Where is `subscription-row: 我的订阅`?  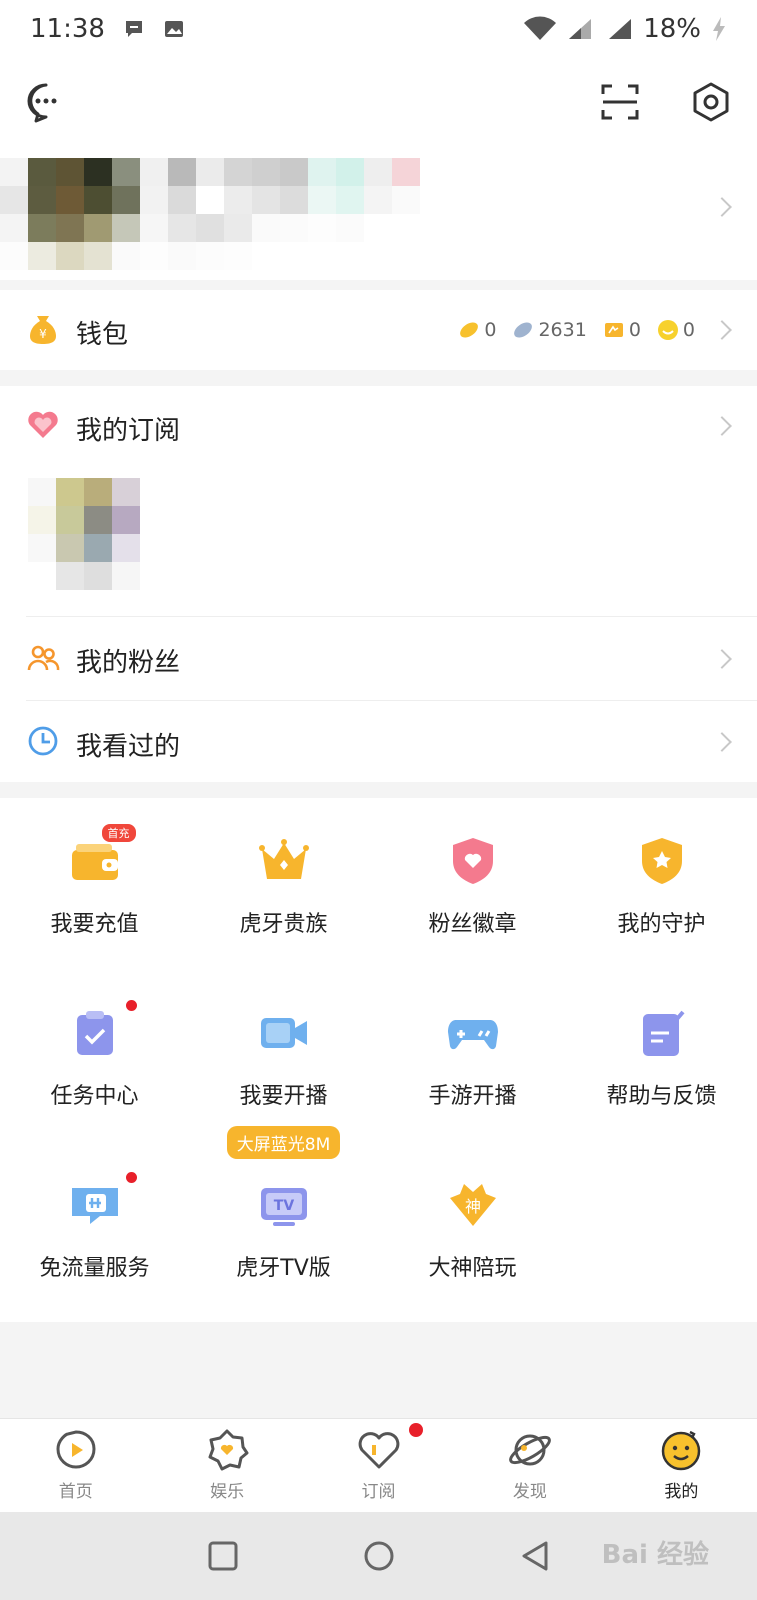 subscription-row: 我的订阅 is located at coordinates (378, 426).